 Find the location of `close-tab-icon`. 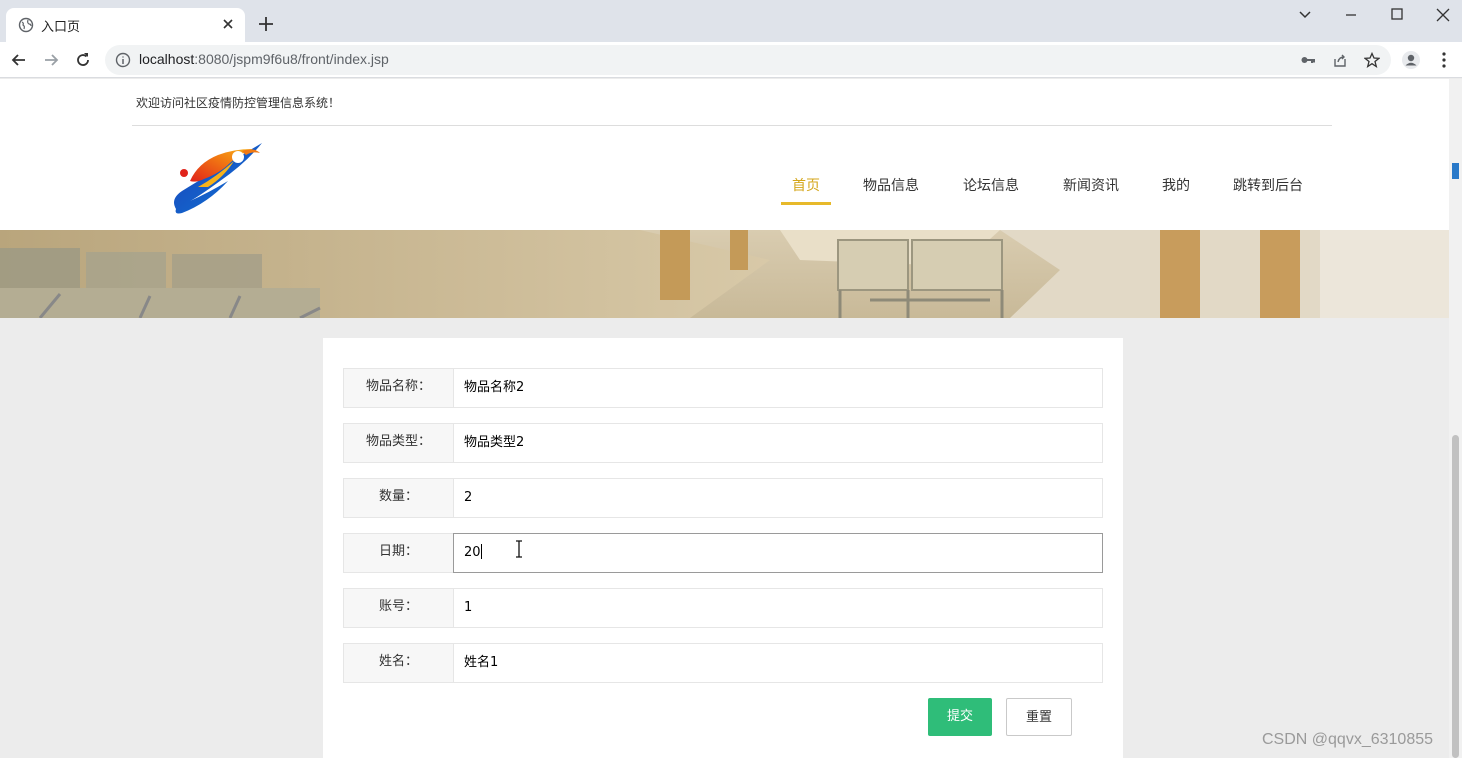

close-tab-icon is located at coordinates (228, 24).